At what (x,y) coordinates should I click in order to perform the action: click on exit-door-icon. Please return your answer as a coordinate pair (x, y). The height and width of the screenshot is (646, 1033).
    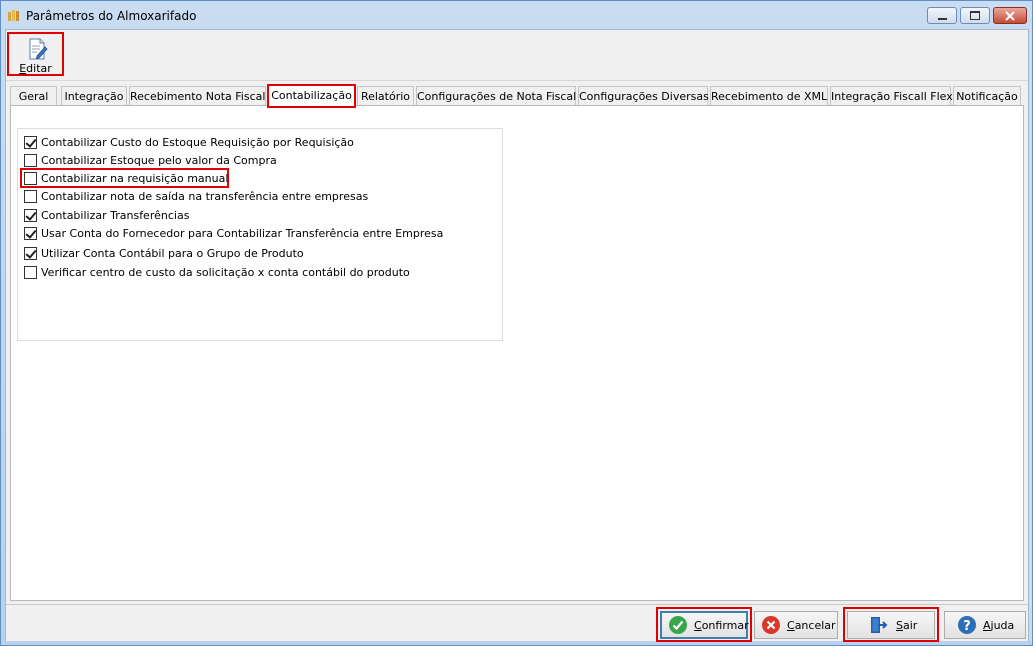
    Looking at the image, I should click on (879, 625).